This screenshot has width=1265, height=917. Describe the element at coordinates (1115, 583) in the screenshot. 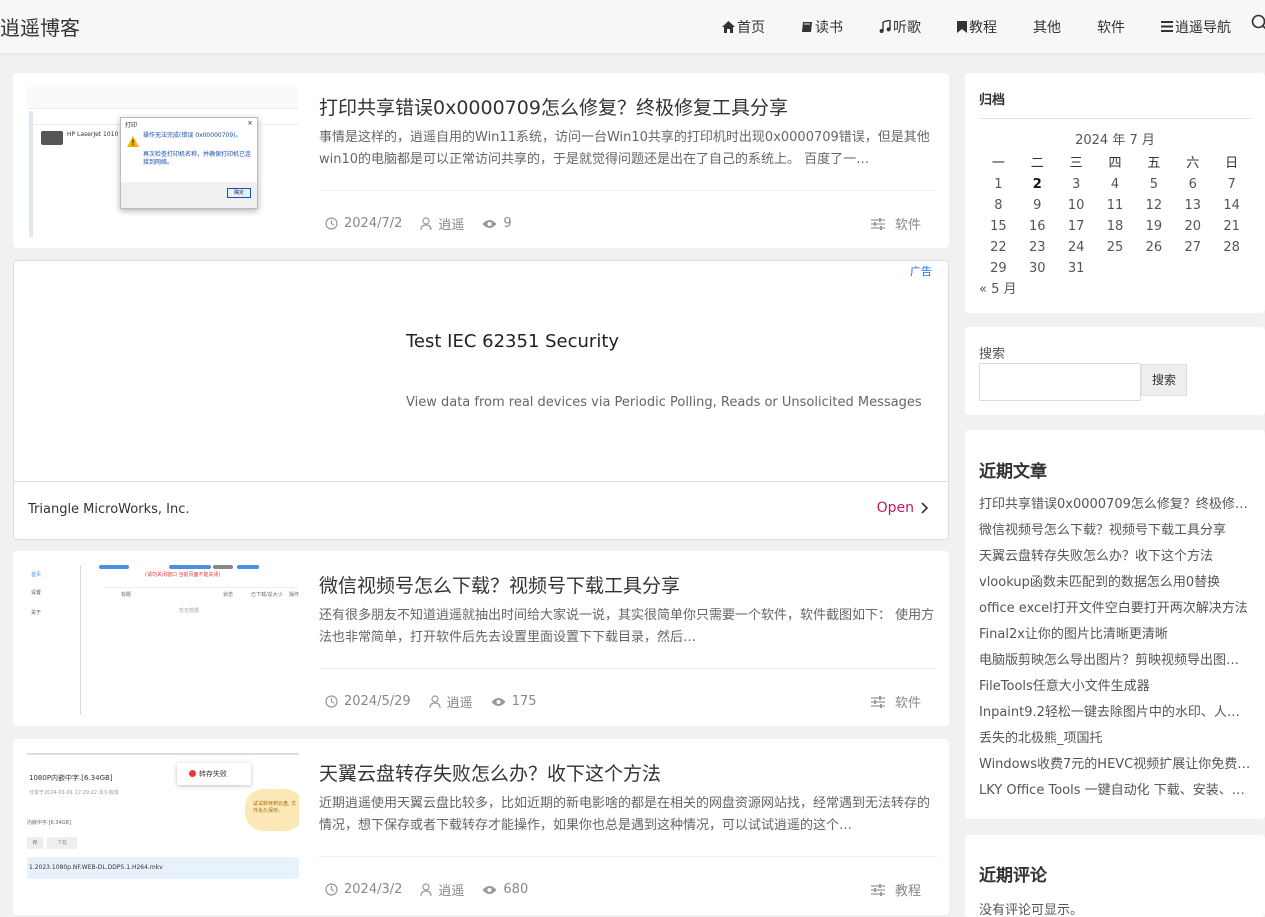

I see `recent-post-link: vlookup函数未匹配到的数据怎么用0替换` at that location.